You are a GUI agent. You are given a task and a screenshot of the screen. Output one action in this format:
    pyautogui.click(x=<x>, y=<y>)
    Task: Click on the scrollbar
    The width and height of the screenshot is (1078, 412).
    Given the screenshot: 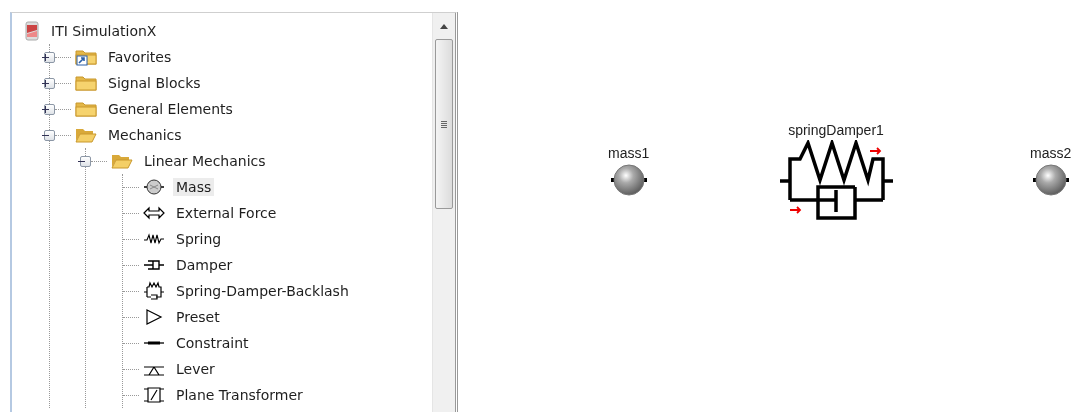 What is the action you would take?
    pyautogui.click(x=443, y=212)
    